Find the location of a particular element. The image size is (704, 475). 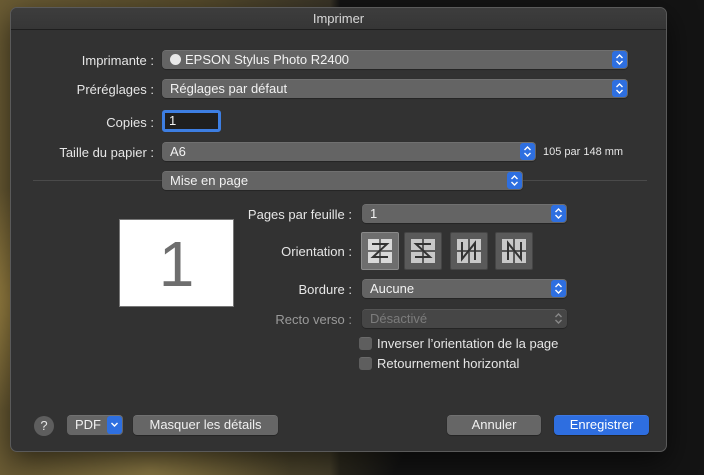

section-select: Mise en page is located at coordinates (342, 180).